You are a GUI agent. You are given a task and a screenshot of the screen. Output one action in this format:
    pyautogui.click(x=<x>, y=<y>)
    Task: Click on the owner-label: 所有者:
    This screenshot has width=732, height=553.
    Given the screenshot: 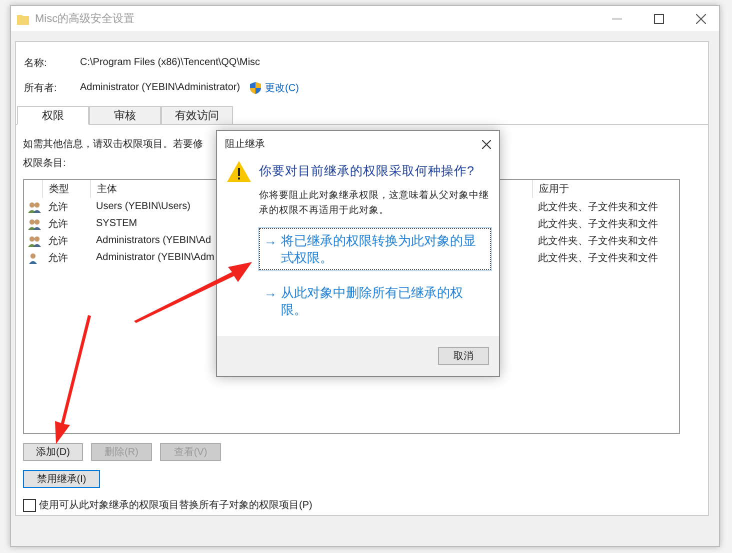 What is the action you would take?
    pyautogui.click(x=41, y=88)
    